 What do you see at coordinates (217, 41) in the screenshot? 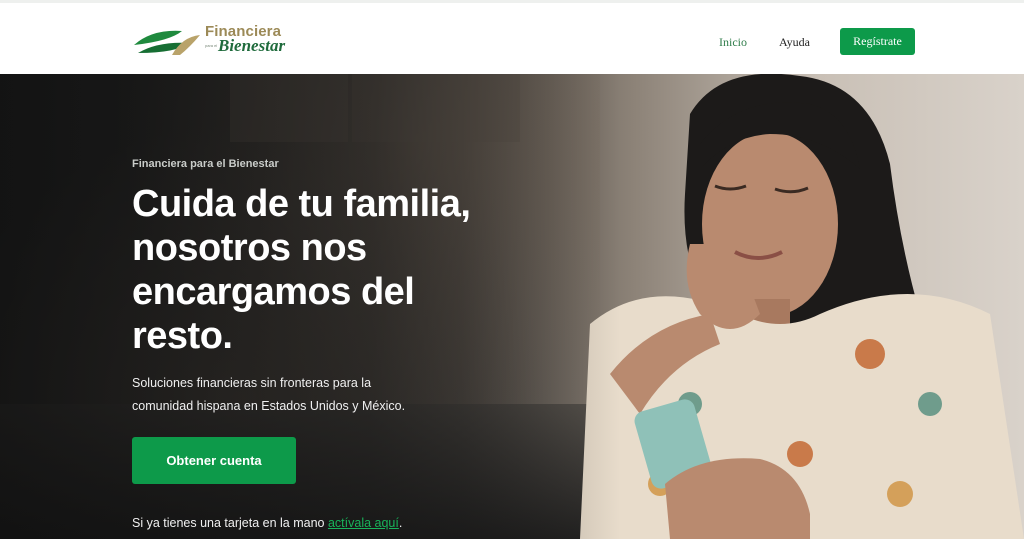
I see `brand-logo: Financiera para el Bienestar` at bounding box center [217, 41].